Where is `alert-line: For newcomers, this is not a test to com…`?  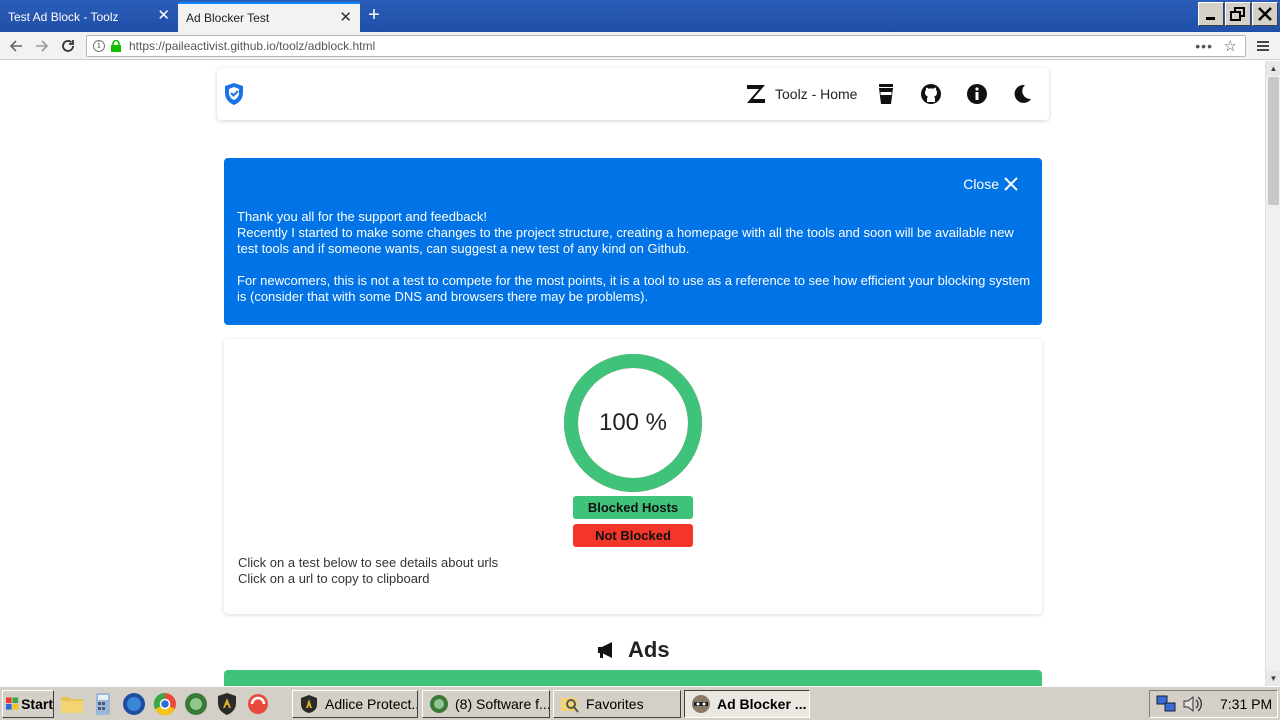 alert-line: For newcomers, this is not a test to com… is located at coordinates (634, 288).